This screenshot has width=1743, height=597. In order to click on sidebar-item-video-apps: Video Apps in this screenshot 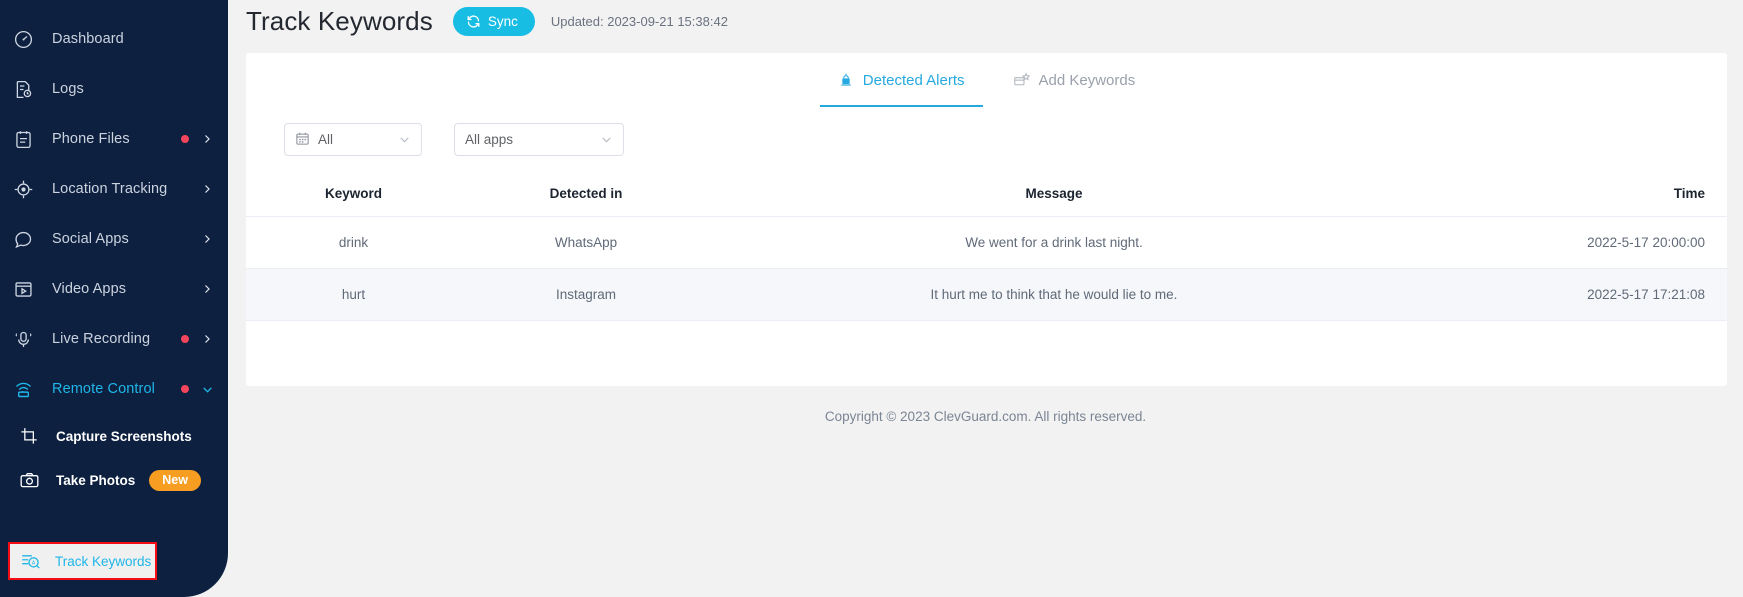, I will do `click(114, 289)`.